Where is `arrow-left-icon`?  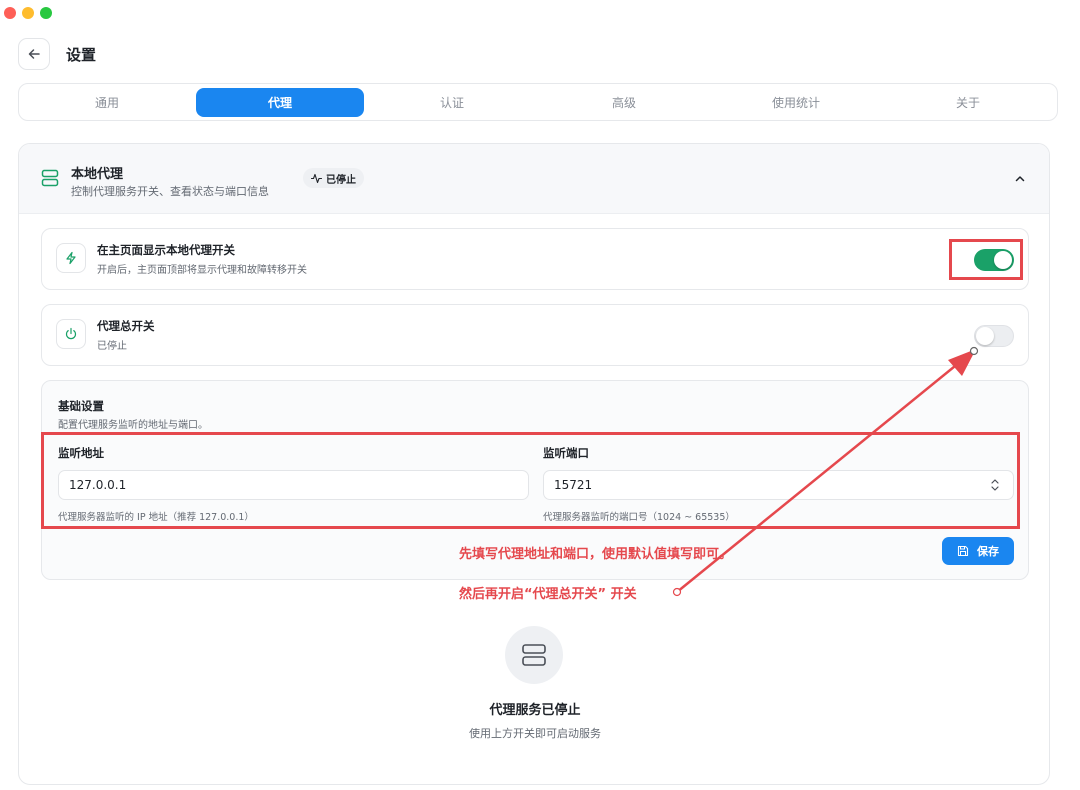 arrow-left-icon is located at coordinates (34, 54).